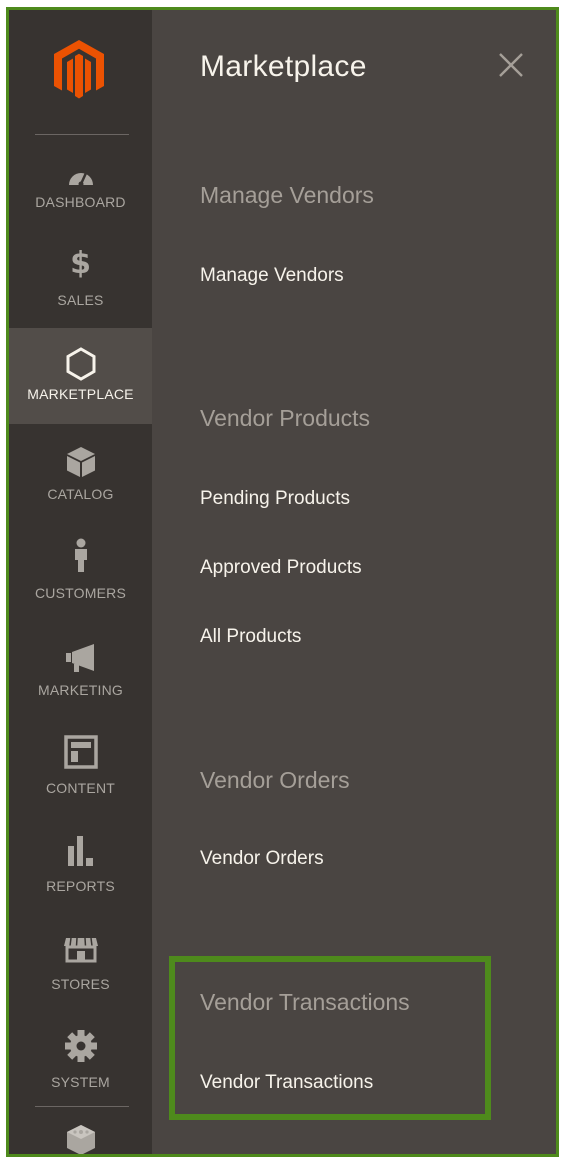  Describe the element at coordinates (80, 593) in the screenshot. I see `sidebar-item-label: CUSTOMERS` at that location.